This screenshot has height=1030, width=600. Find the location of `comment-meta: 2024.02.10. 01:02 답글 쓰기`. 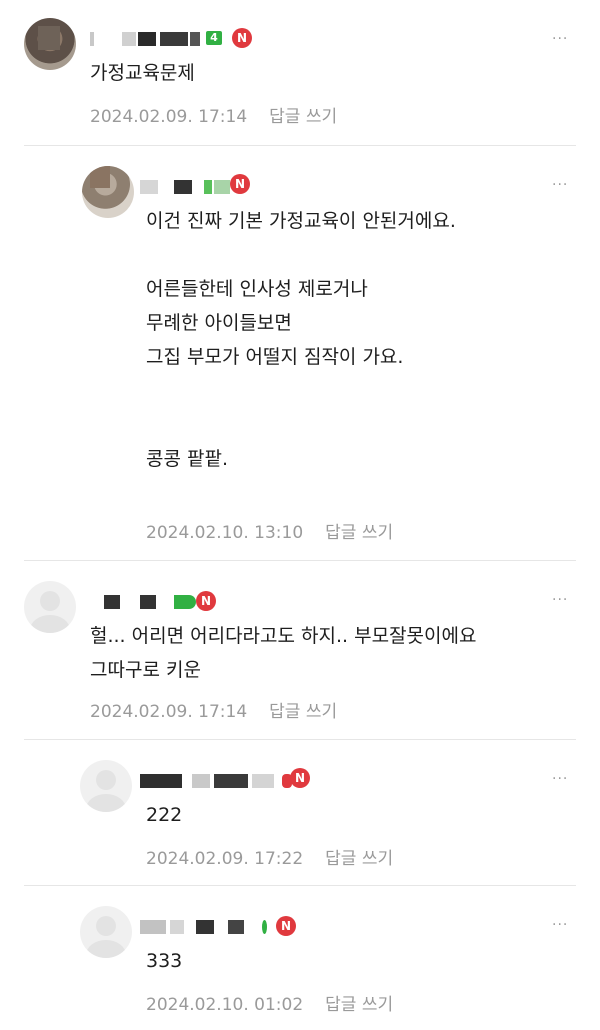

comment-meta: 2024.02.10. 01:02 답글 쓰기 is located at coordinates (269, 1002).